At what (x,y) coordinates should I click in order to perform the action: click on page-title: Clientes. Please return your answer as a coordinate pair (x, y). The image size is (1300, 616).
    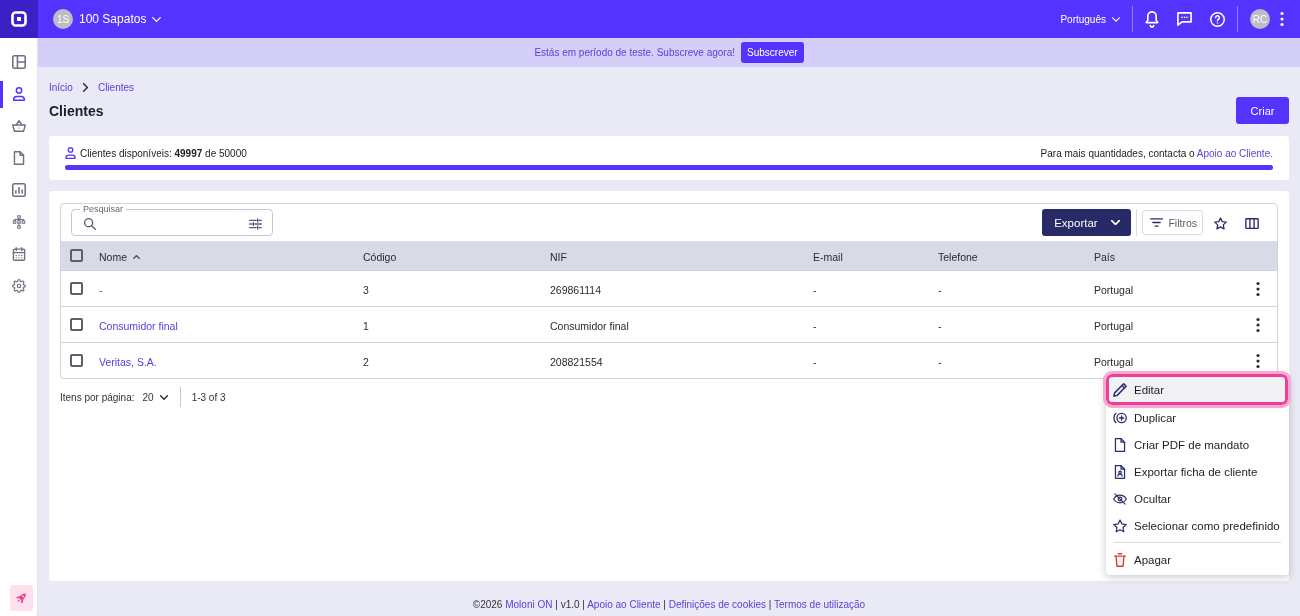
    Looking at the image, I should click on (77, 111).